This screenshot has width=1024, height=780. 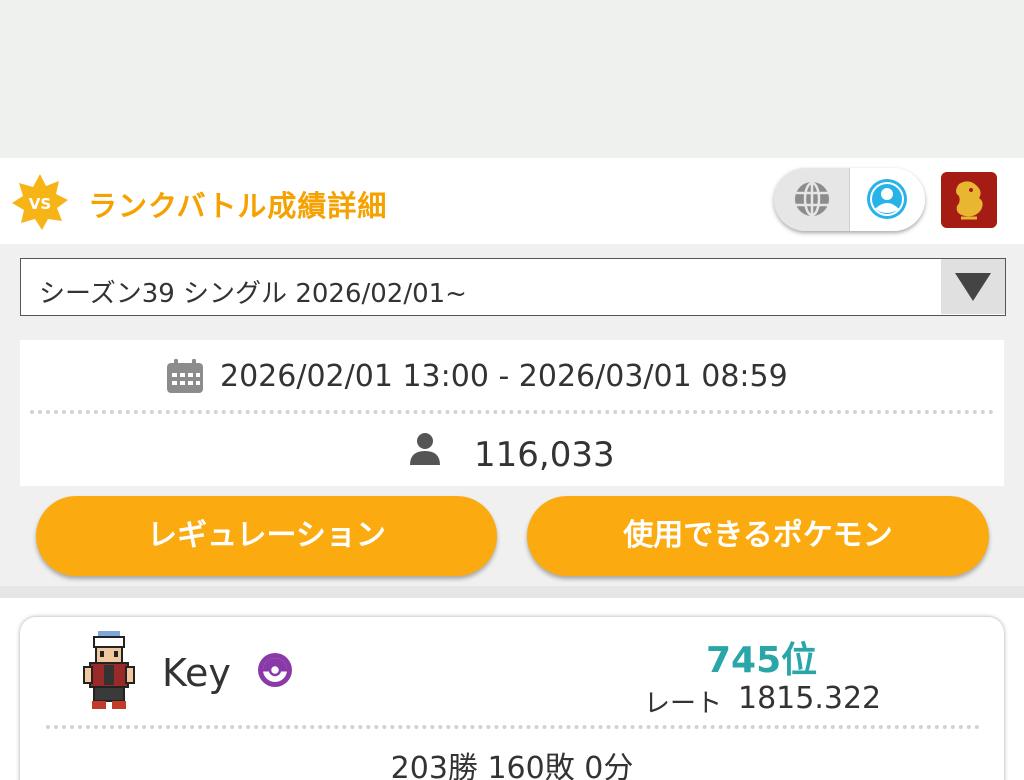 What do you see at coordinates (109, 670) in the screenshot?
I see `trainer-avatar` at bounding box center [109, 670].